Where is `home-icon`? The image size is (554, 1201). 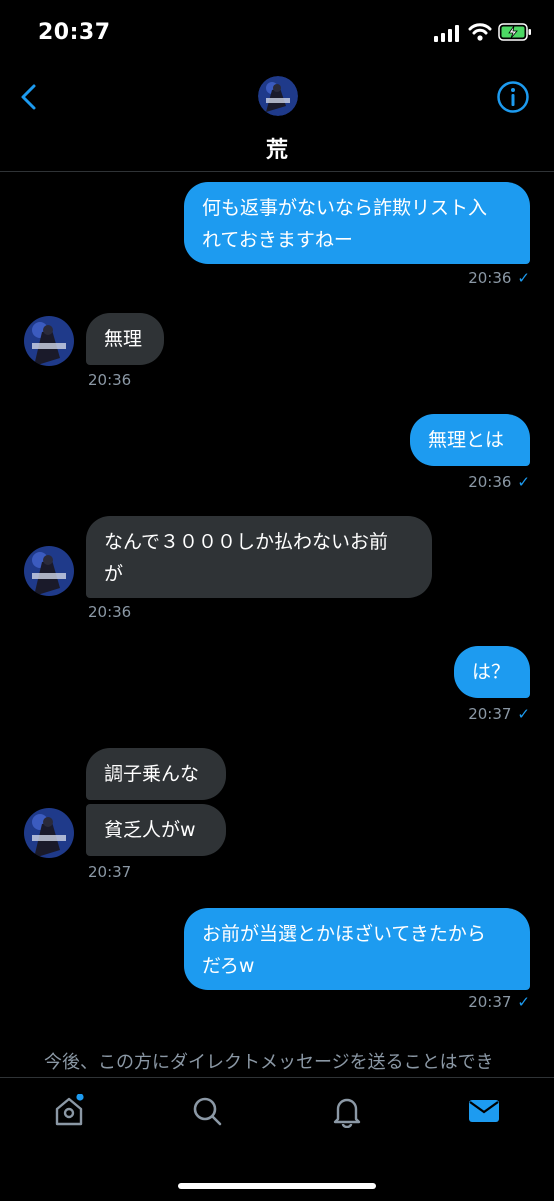
home-icon is located at coordinates (69, 1111).